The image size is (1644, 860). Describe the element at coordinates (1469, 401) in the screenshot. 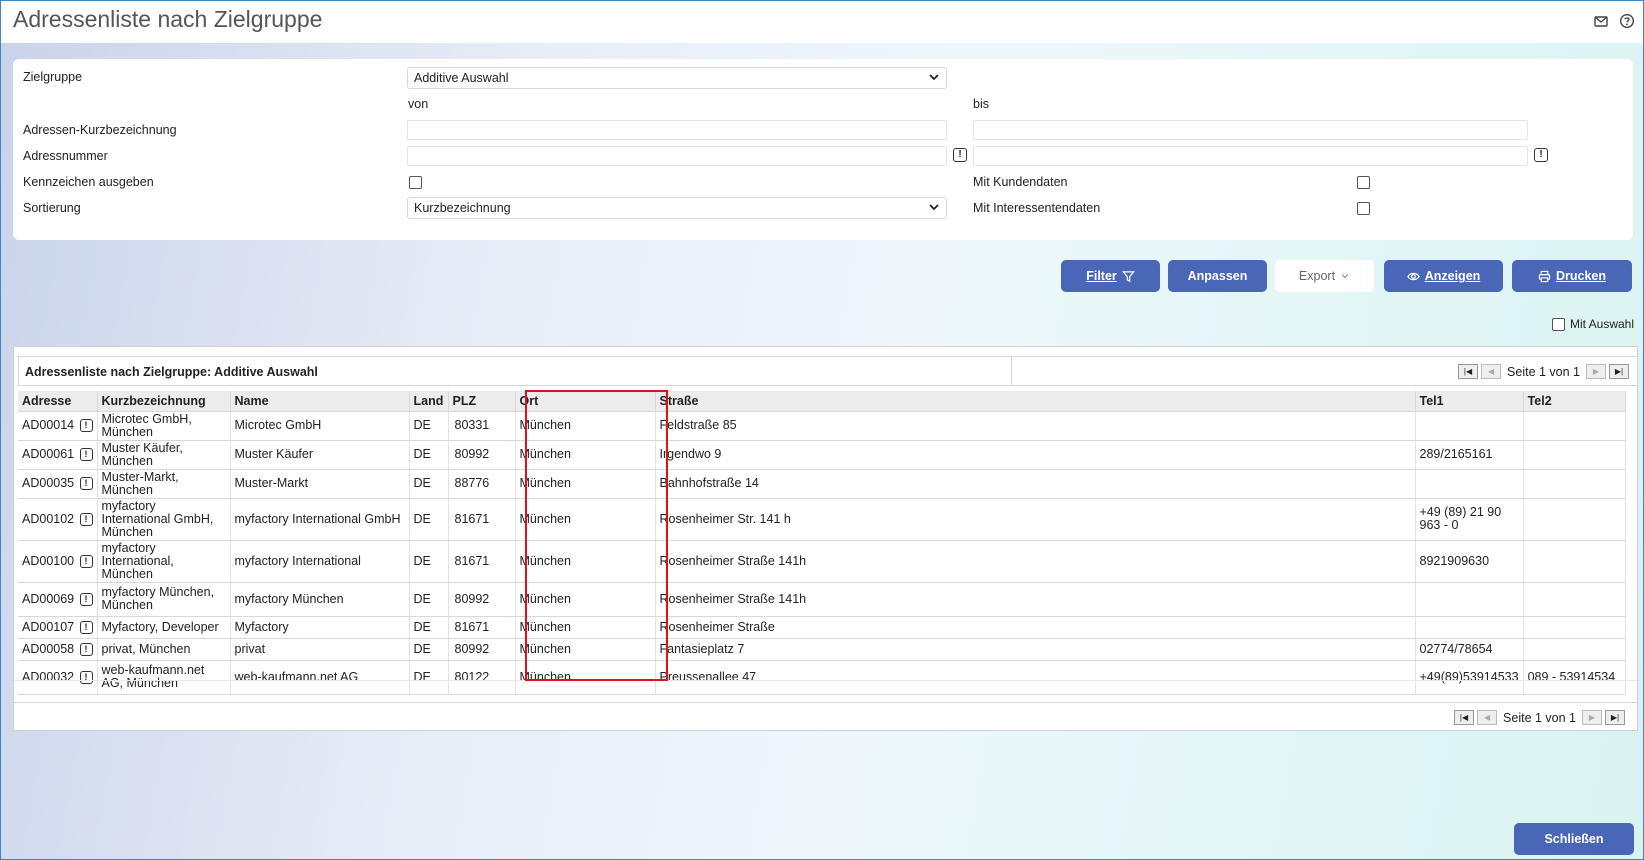

I see `column-header: Tel1` at that location.